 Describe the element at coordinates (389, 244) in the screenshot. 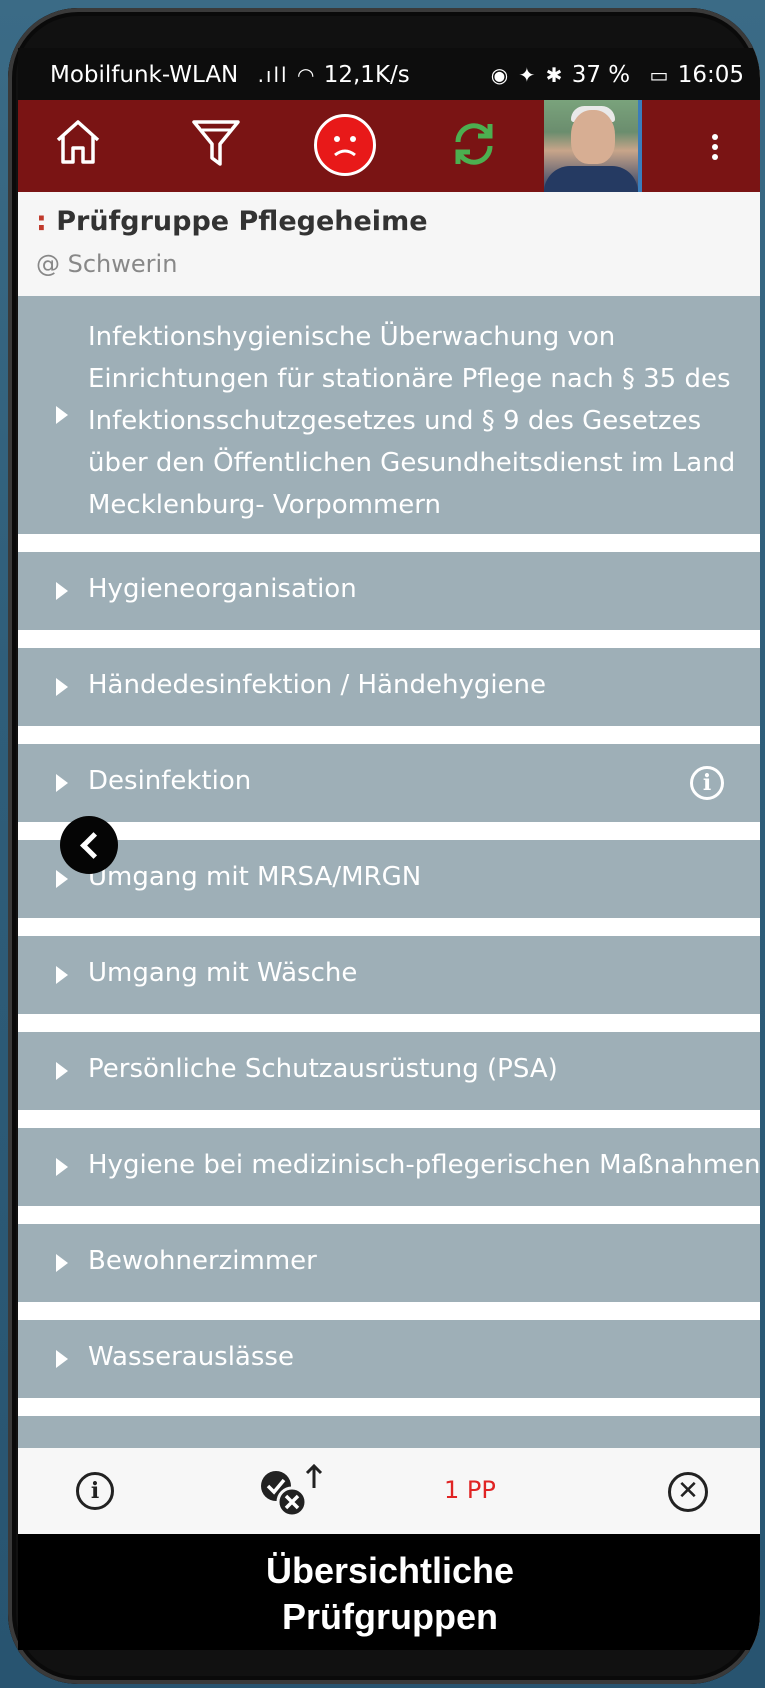

I see `page-header: : Prüfgruppe Pflegeheime @ Schwerin` at that location.